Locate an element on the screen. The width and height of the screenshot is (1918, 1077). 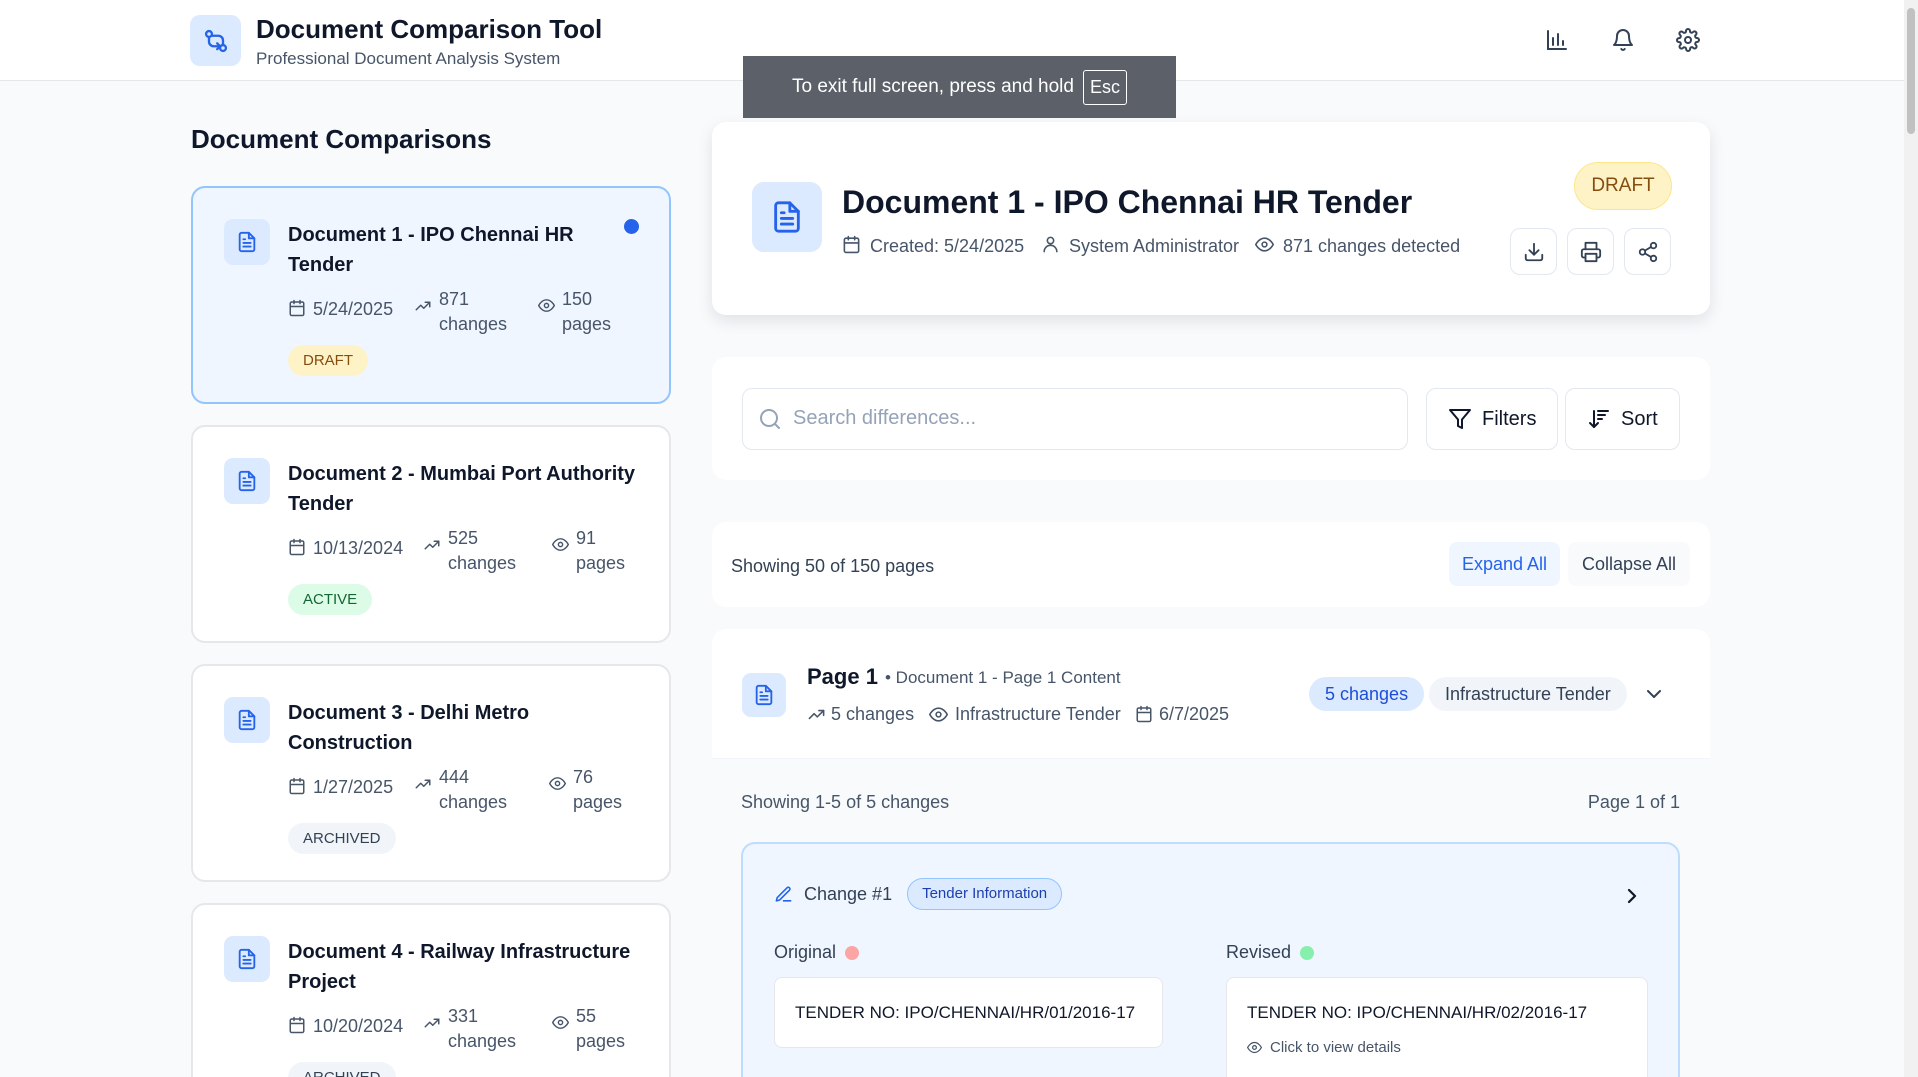
print-icon is located at coordinates (1590, 251).